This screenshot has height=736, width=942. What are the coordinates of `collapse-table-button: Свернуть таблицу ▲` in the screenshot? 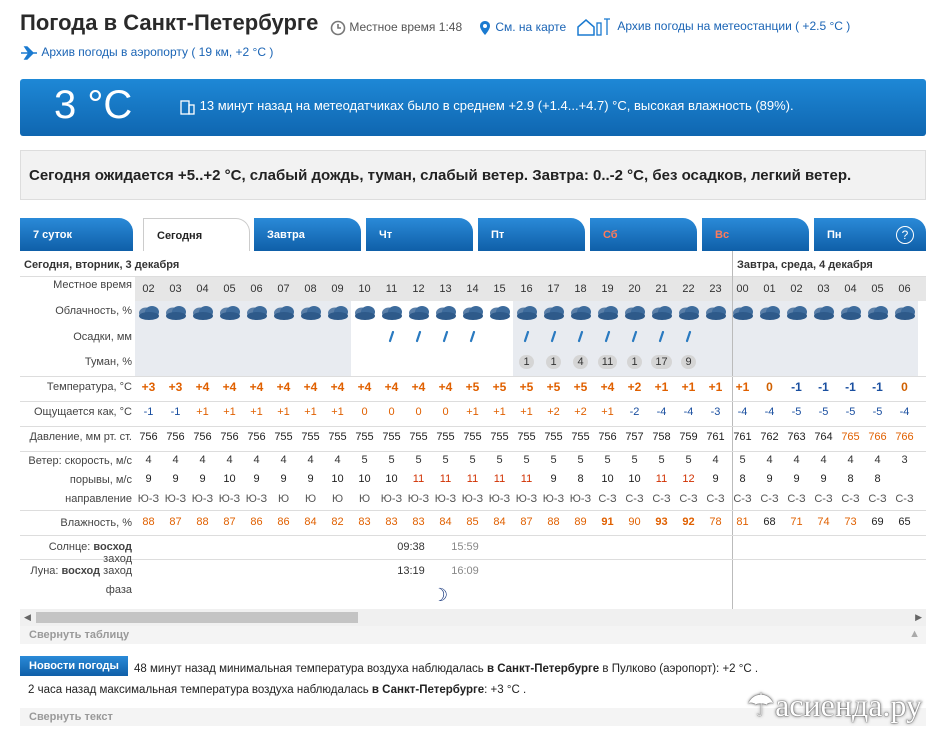 It's located at (473, 635).